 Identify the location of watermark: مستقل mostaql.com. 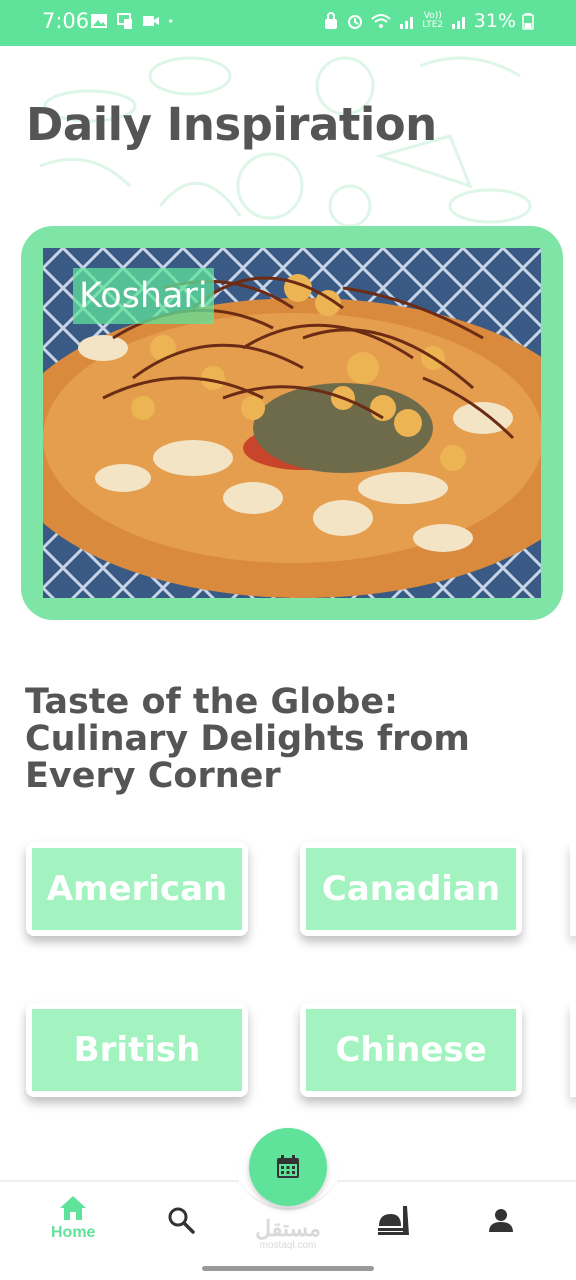
(288, 1235).